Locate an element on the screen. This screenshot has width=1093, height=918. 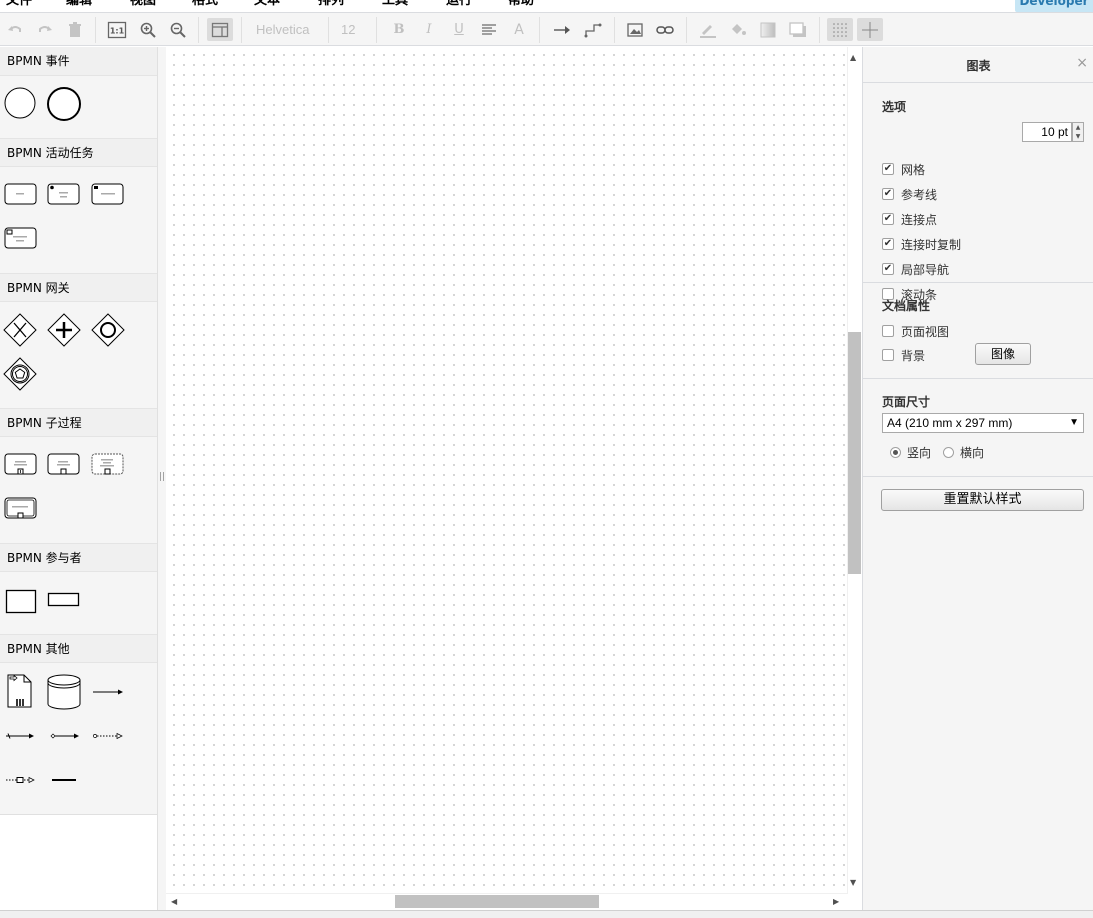
guides-icon is located at coordinates (870, 29).